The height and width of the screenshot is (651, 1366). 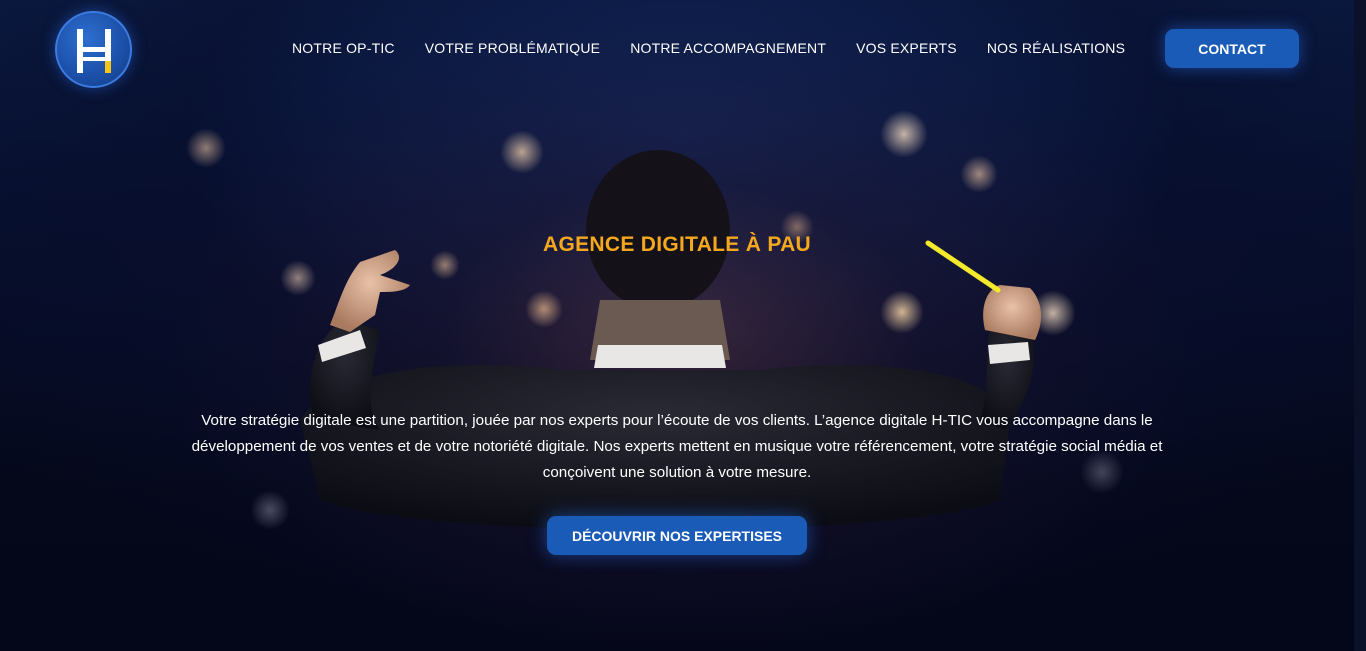 I want to click on nav-link-notre-accompagnement: NOTRE ACCOMPAGNEMENT, so click(x=728, y=48).